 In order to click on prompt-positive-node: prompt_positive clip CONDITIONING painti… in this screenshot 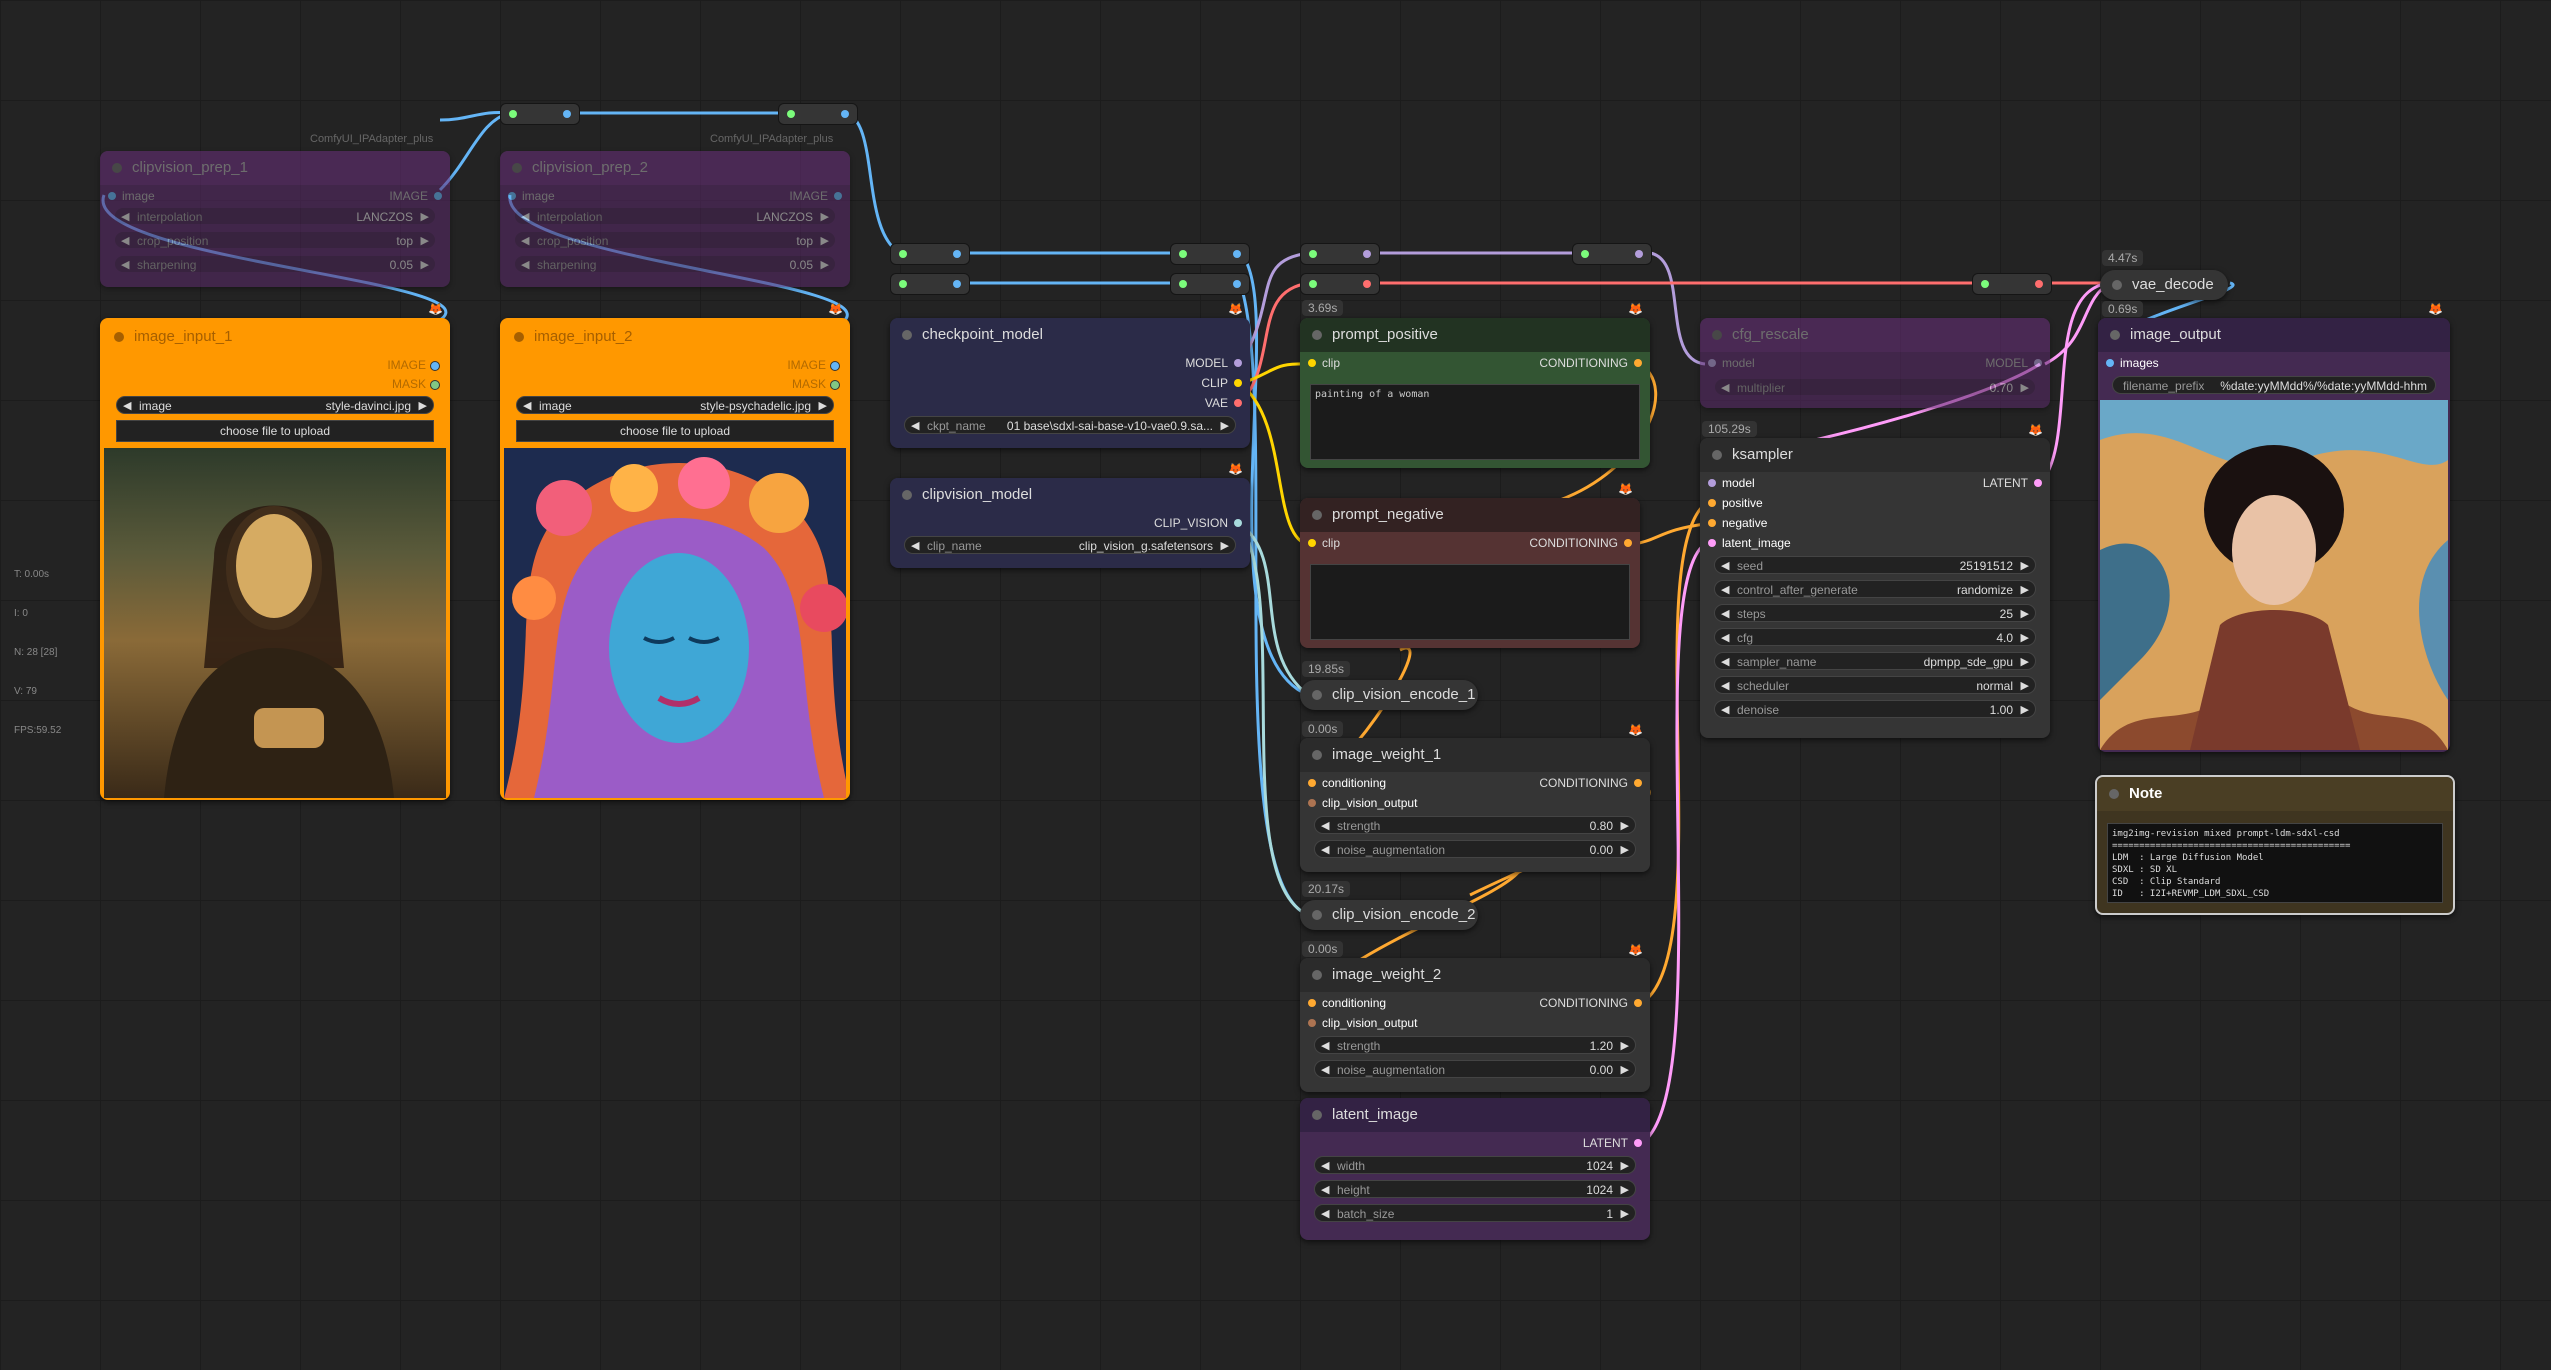, I will do `click(1475, 393)`.